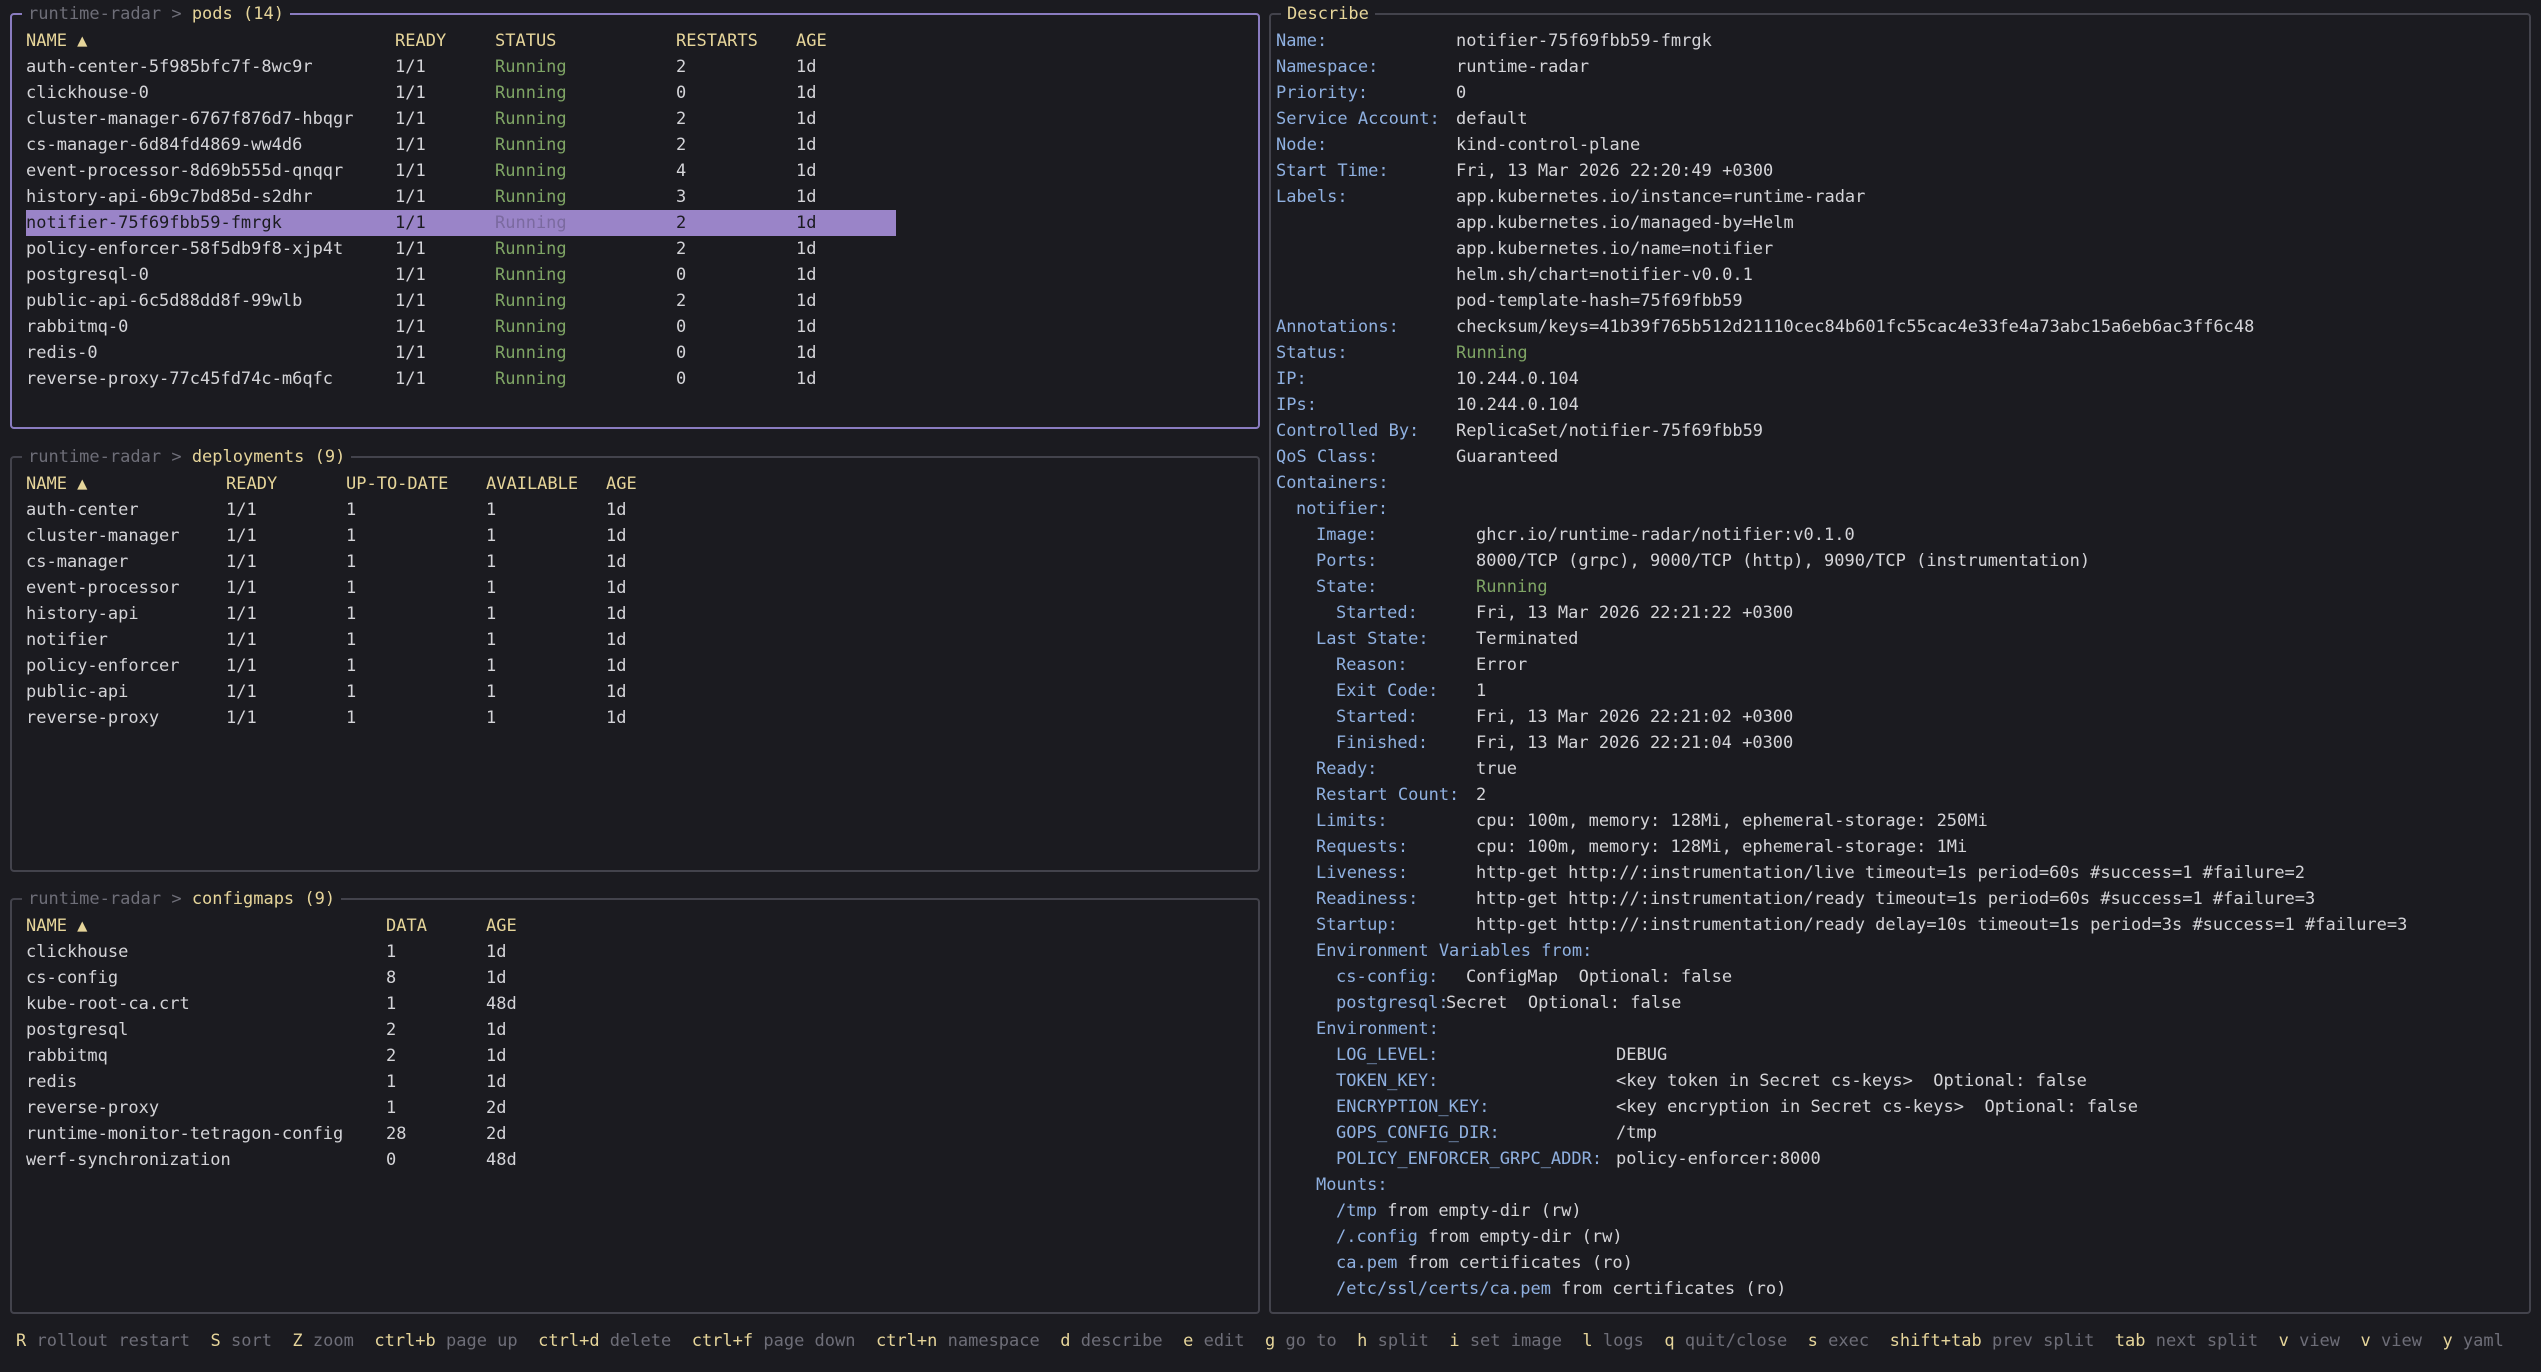 The width and height of the screenshot is (2541, 1372). What do you see at coordinates (722, 1341) in the screenshot?
I see `keybinding-key: ctrl+f` at bounding box center [722, 1341].